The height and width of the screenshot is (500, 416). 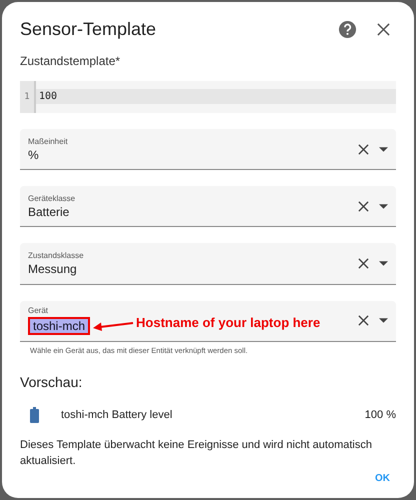 I want to click on arrow-icon, so click(x=113, y=326).